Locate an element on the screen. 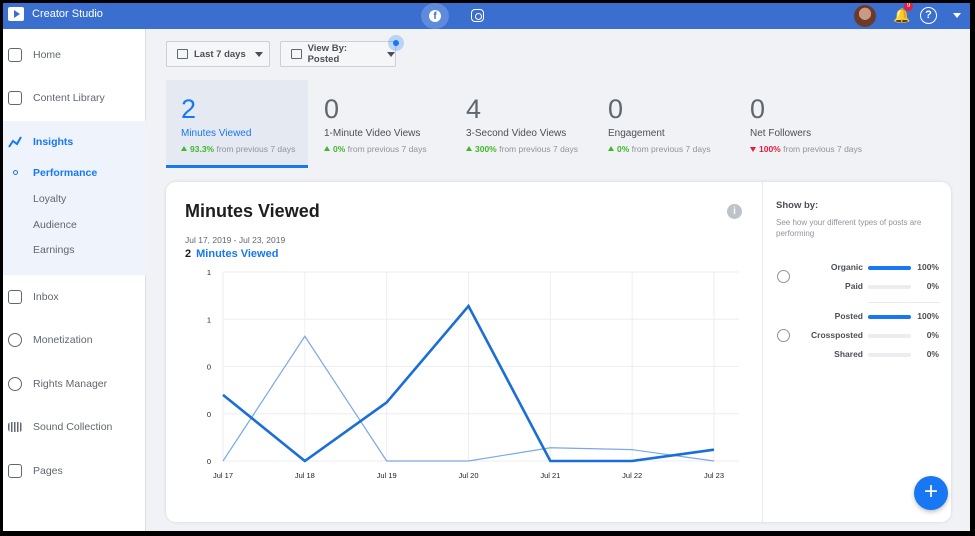 The height and width of the screenshot is (536, 975). notification-badge: 9 is located at coordinates (908, 7).